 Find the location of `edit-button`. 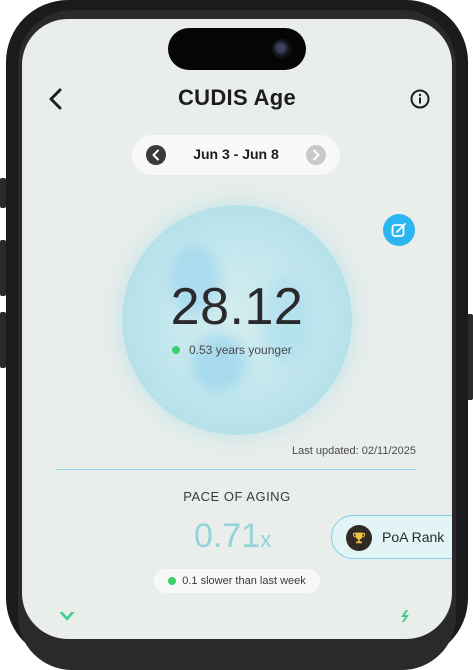

edit-button is located at coordinates (399, 230).